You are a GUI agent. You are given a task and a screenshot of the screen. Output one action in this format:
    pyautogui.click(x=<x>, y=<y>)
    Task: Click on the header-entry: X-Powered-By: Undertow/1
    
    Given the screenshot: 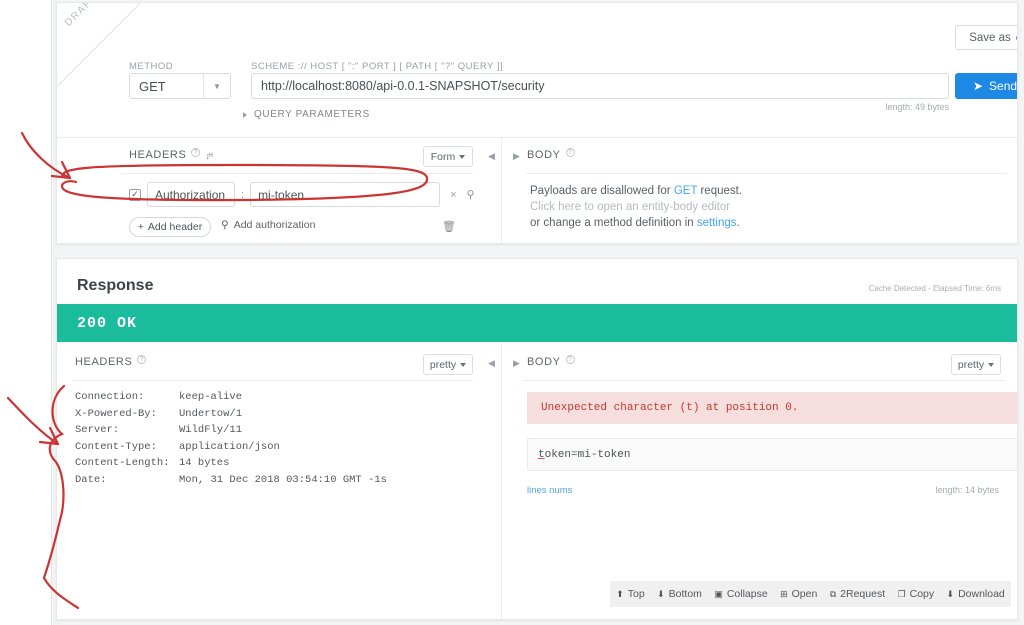 What is the action you would take?
    pyautogui.click(x=231, y=414)
    